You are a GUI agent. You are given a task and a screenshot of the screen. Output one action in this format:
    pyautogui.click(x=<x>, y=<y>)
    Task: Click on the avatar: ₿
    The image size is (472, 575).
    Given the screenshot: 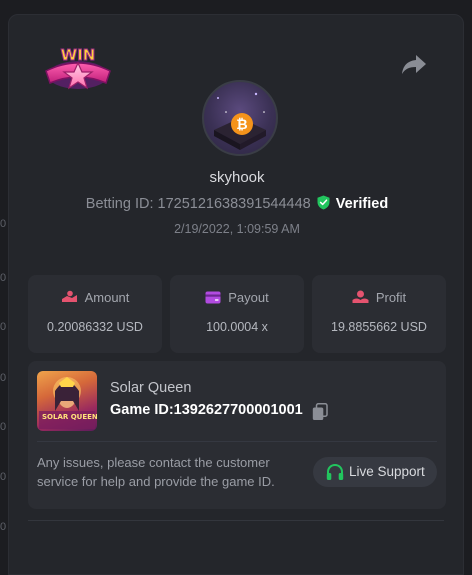 What is the action you would take?
    pyautogui.click(x=240, y=118)
    